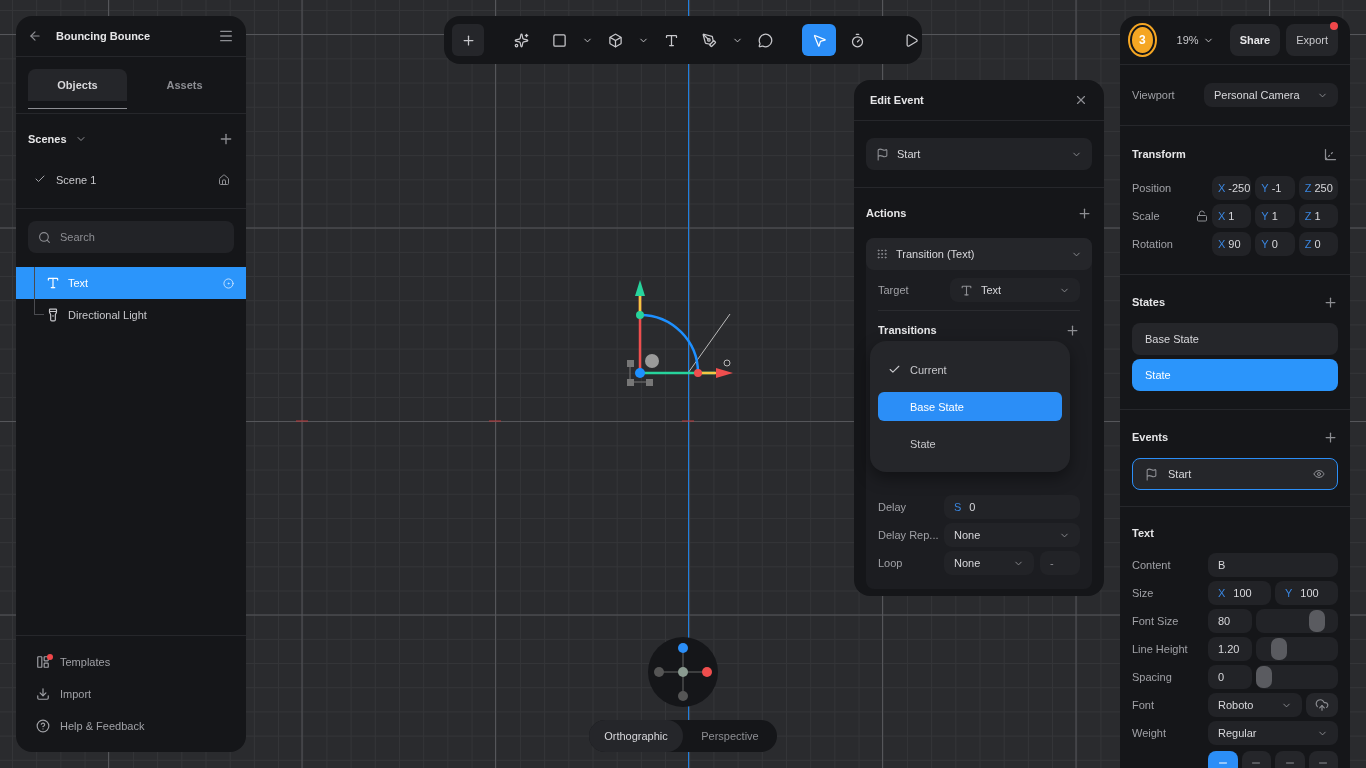  What do you see at coordinates (1154, 95) in the screenshot?
I see `field-label: Viewport` at bounding box center [1154, 95].